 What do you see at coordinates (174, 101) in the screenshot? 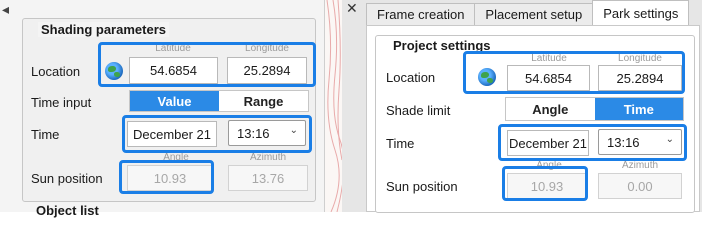
I see `toggle-value-button: Value` at bounding box center [174, 101].